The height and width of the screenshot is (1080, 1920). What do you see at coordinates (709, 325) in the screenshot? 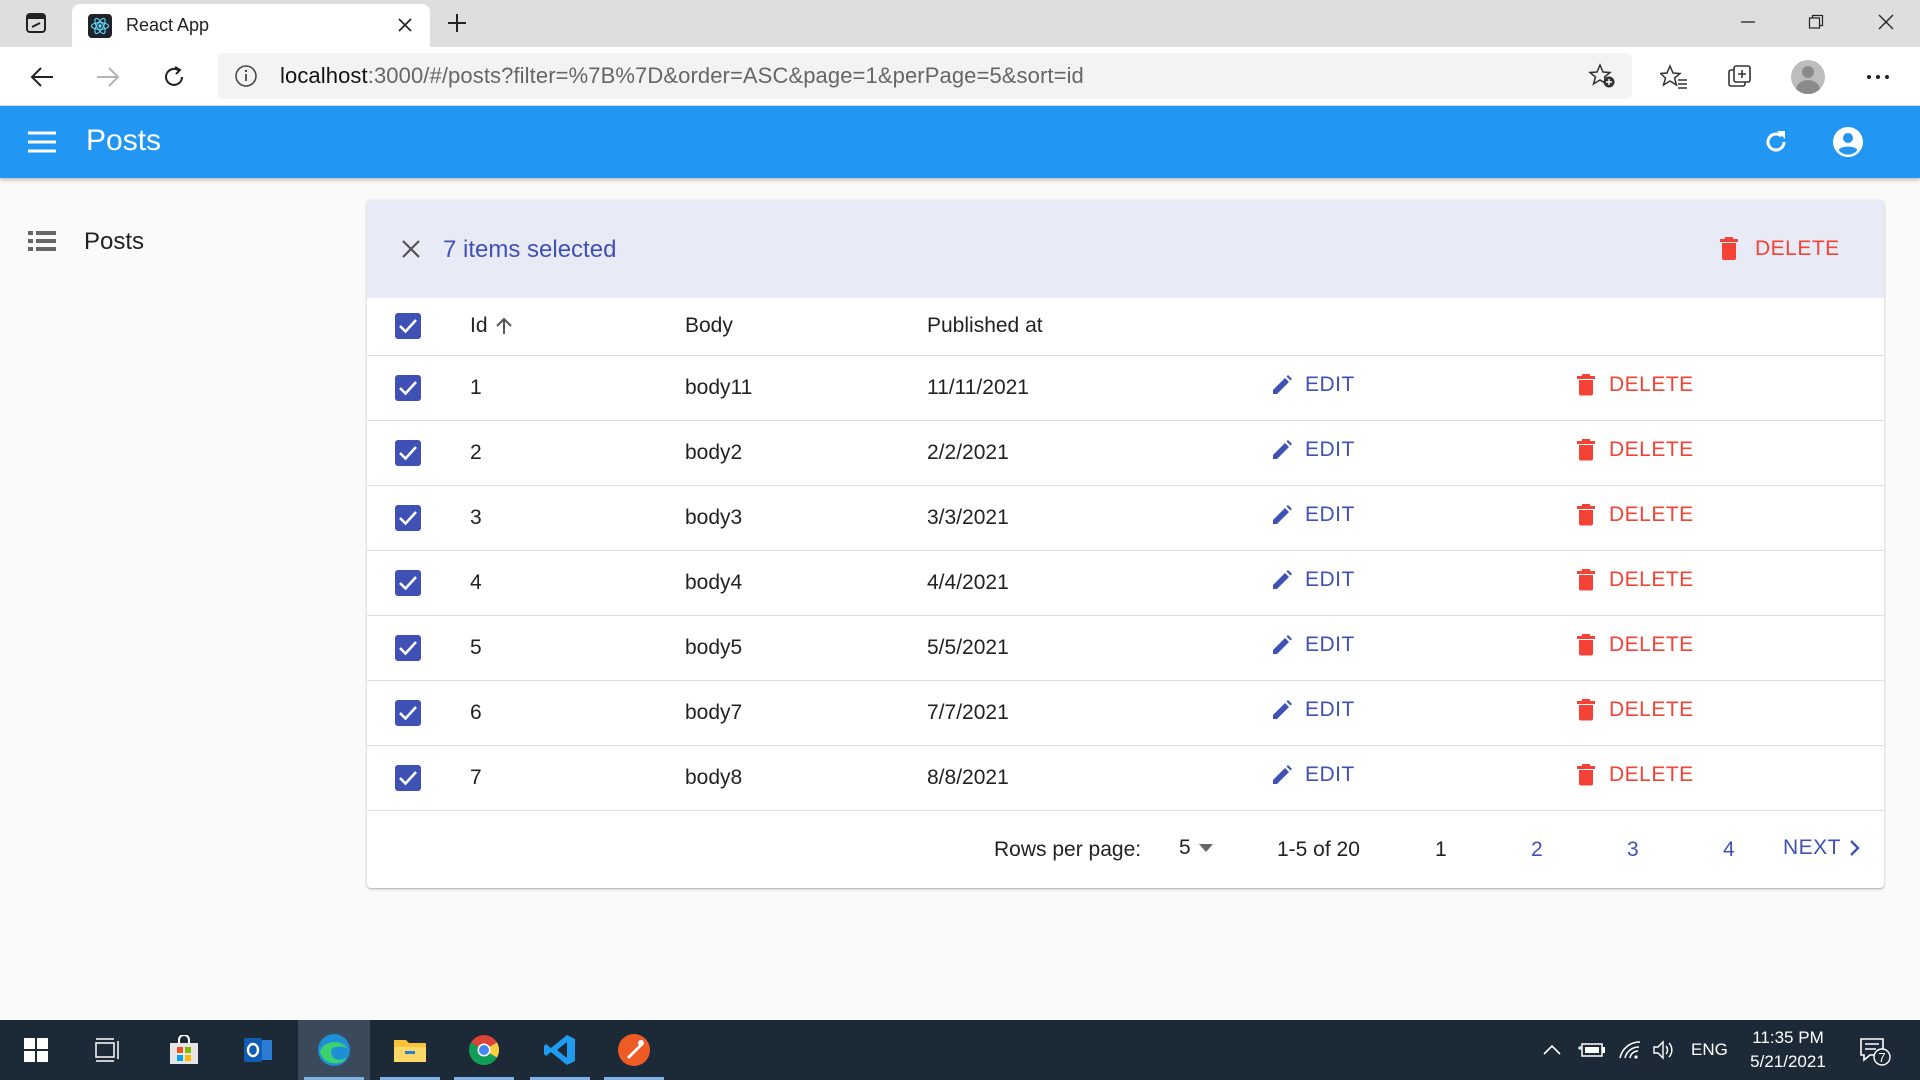
I see `body-column-header: Body` at bounding box center [709, 325].